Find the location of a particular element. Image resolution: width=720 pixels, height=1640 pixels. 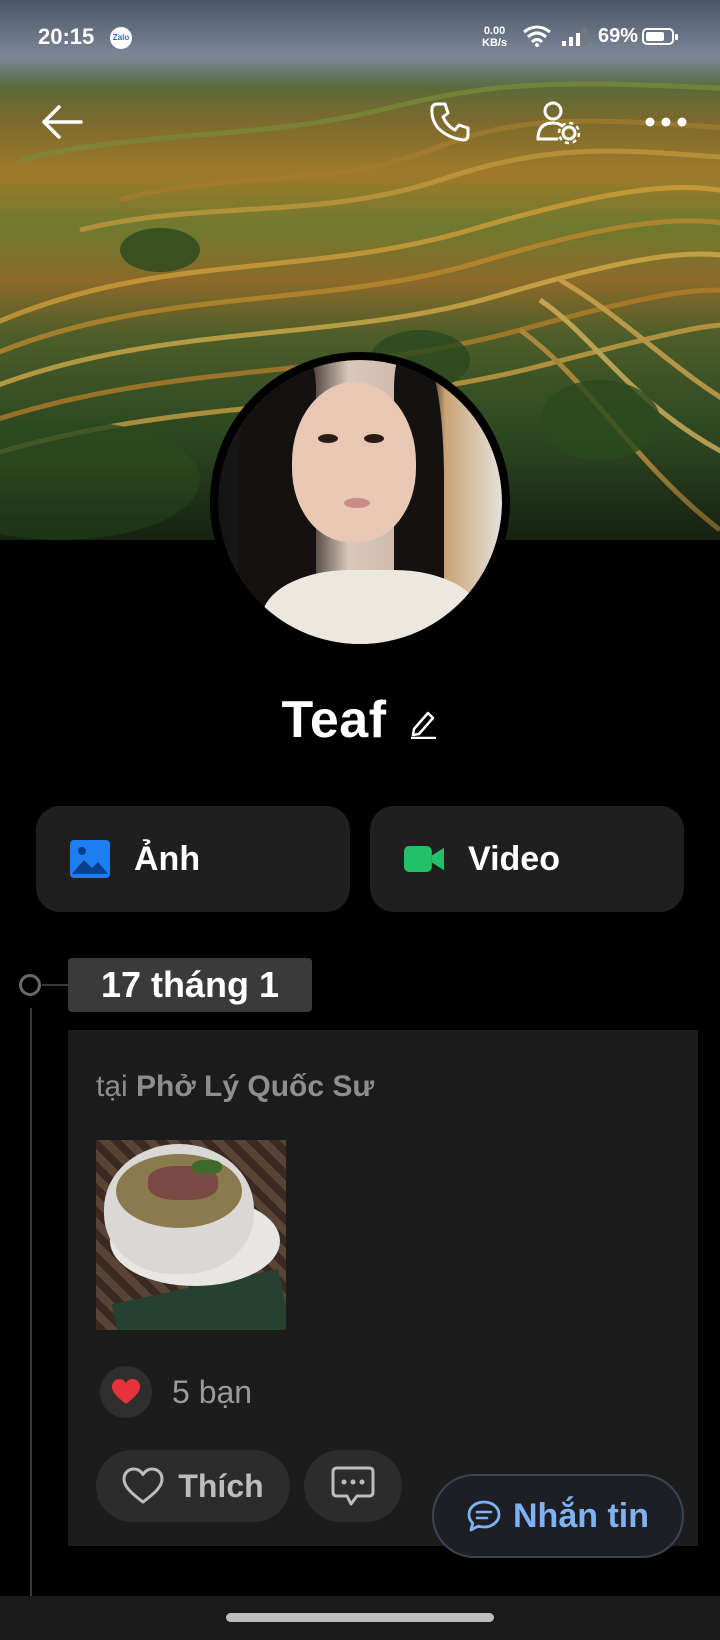

timeline-line is located at coordinates (31, 1303).